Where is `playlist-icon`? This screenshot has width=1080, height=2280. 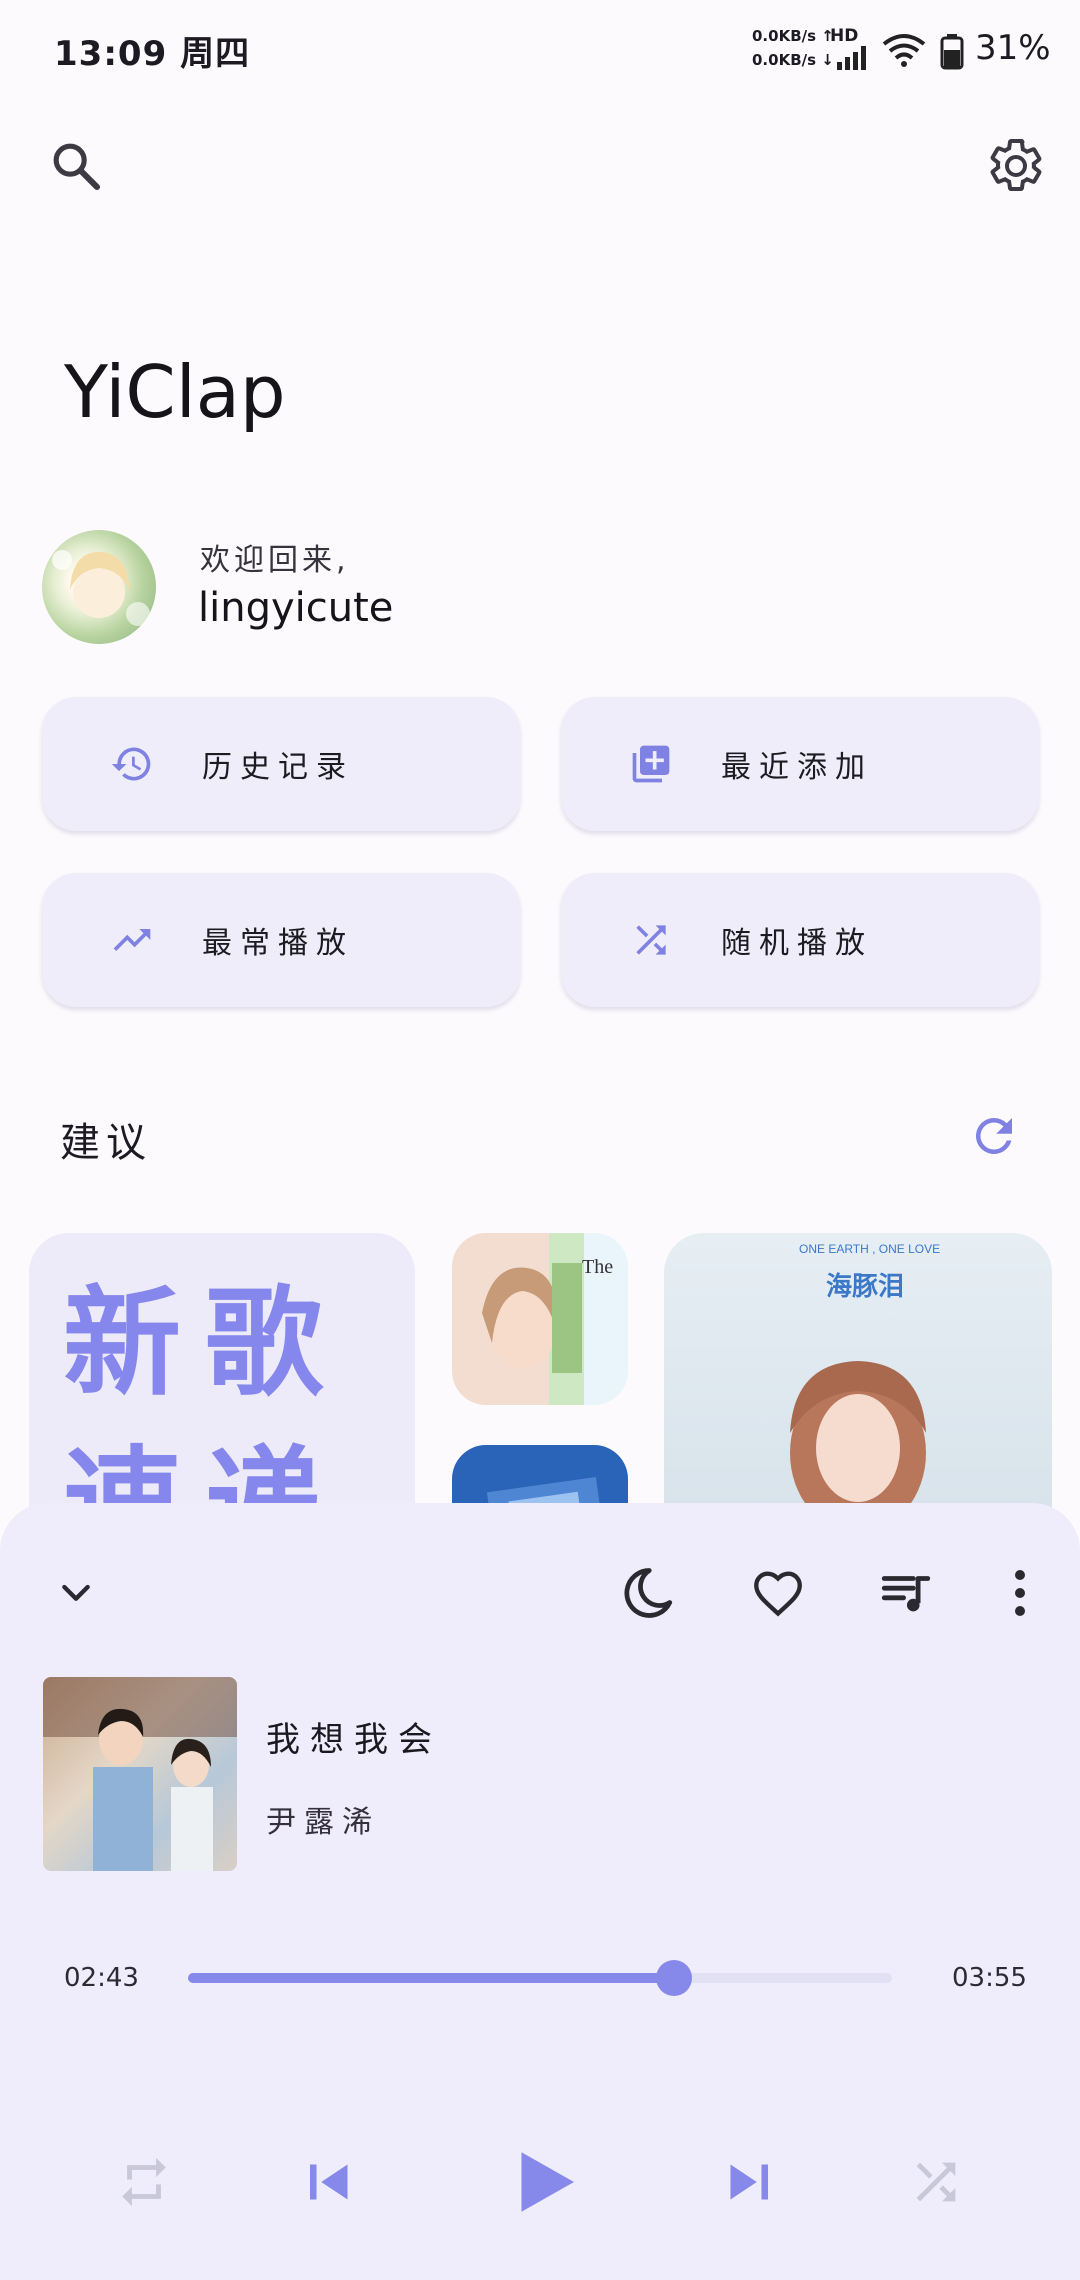 playlist-icon is located at coordinates (906, 1594).